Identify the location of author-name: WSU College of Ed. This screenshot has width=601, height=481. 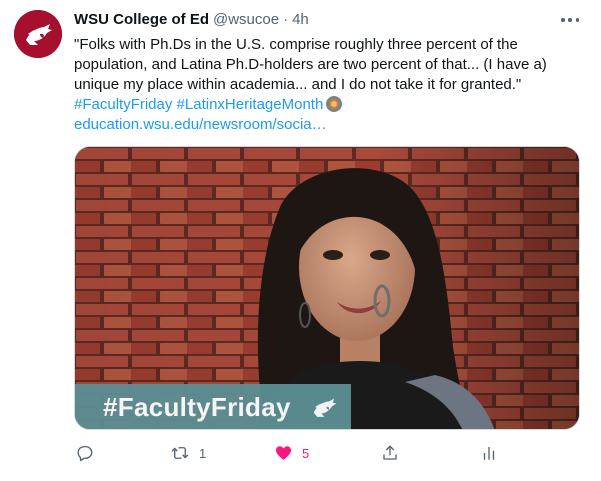
(141, 19).